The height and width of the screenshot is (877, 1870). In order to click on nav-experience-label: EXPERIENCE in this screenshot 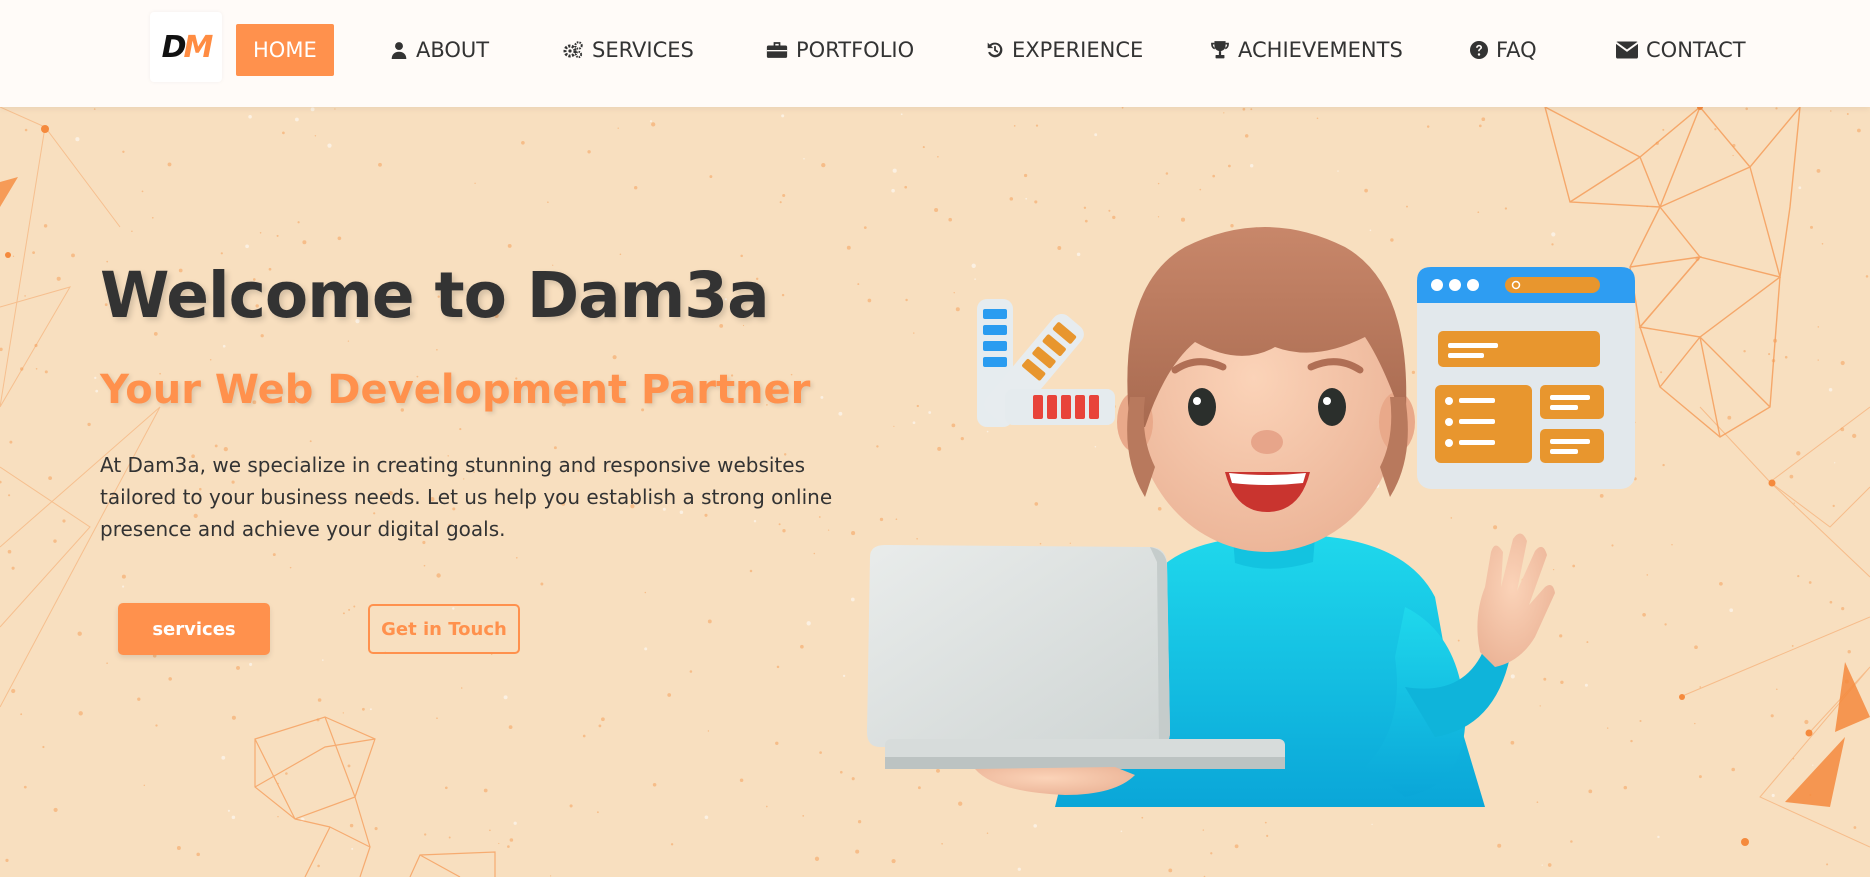, I will do `click(1078, 50)`.